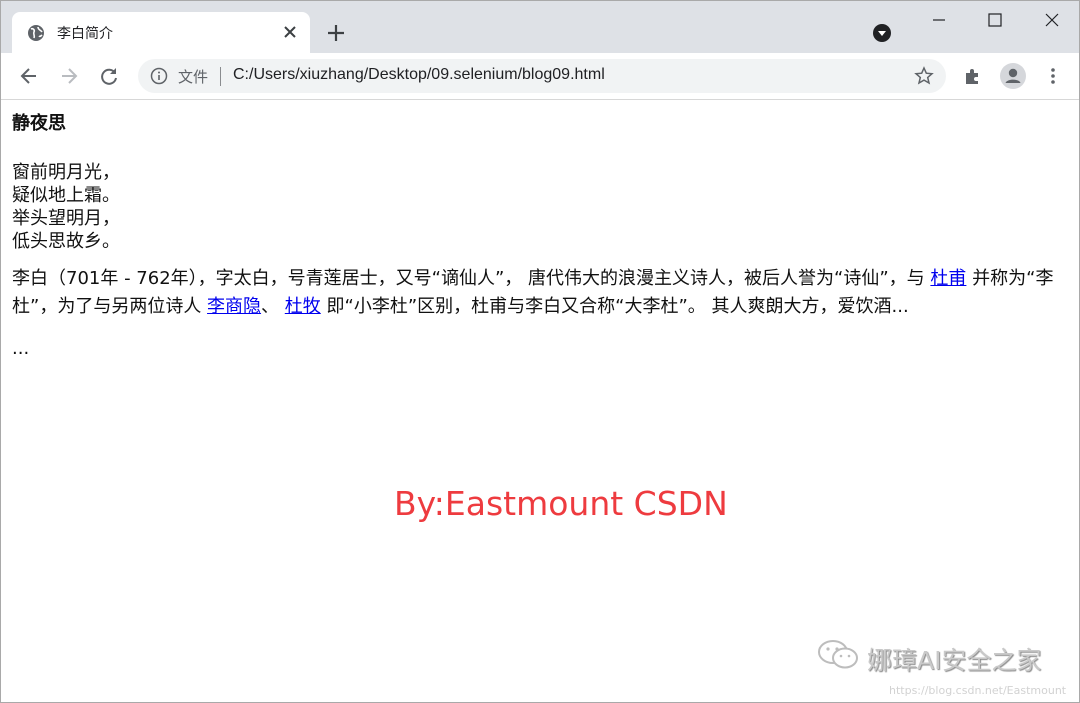  What do you see at coordinates (978, 690) in the screenshot?
I see `credit-label: https://blog.csdn.net/Eastmount` at bounding box center [978, 690].